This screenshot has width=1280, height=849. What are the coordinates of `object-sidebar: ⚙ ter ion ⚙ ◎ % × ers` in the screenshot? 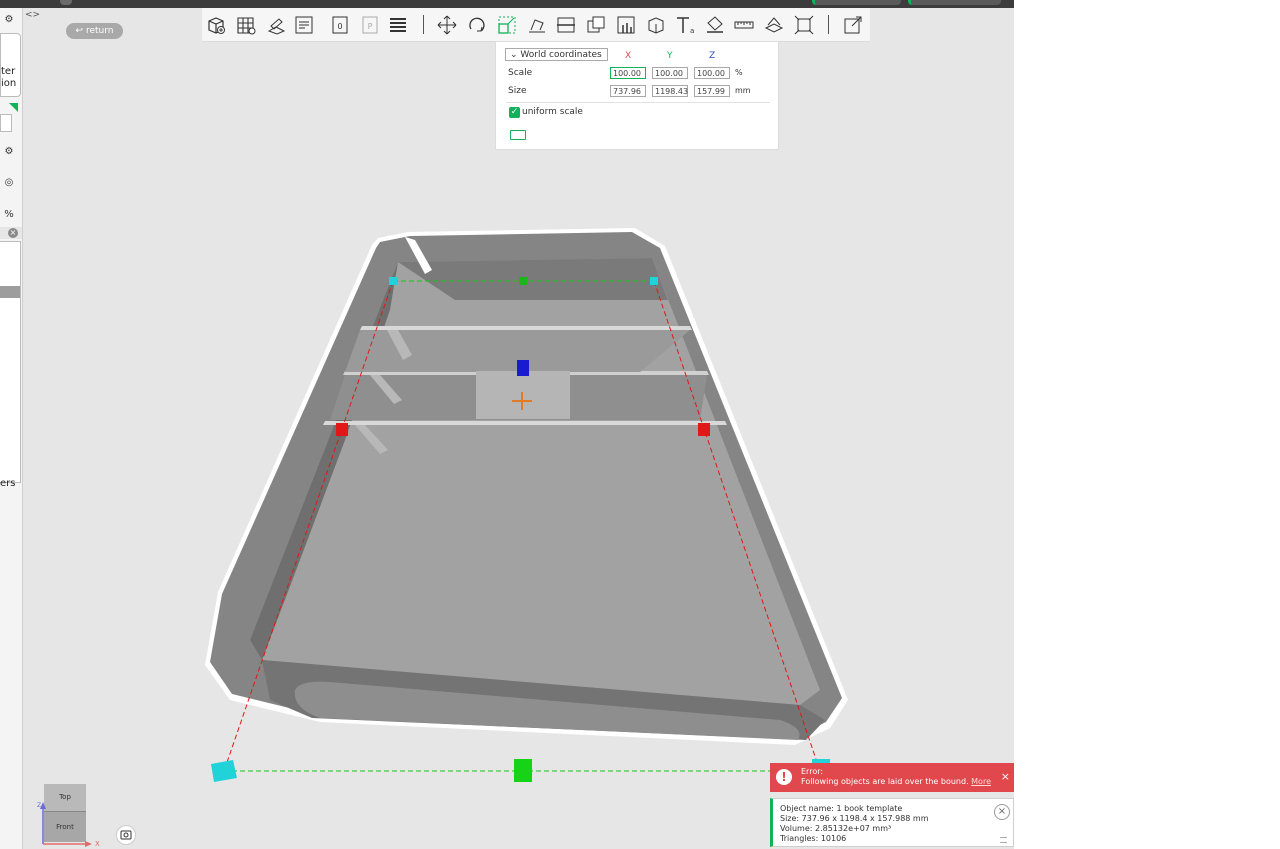 It's located at (11, 428).